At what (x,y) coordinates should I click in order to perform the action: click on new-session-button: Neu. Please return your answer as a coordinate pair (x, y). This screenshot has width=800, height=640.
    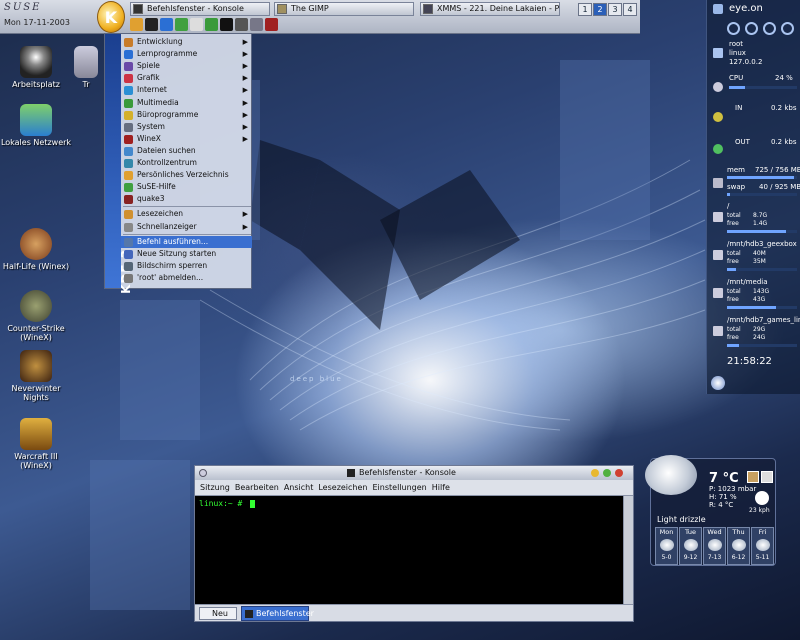
    Looking at the image, I should click on (218, 613).